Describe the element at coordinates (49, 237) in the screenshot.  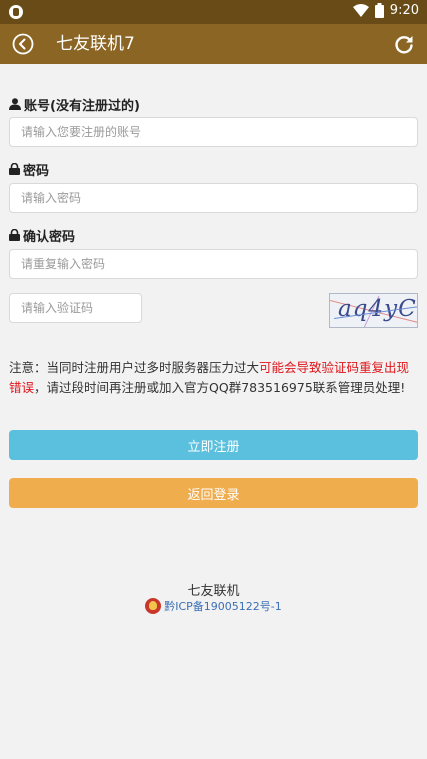
I see `confirm-password-label-text: 确认密码` at that location.